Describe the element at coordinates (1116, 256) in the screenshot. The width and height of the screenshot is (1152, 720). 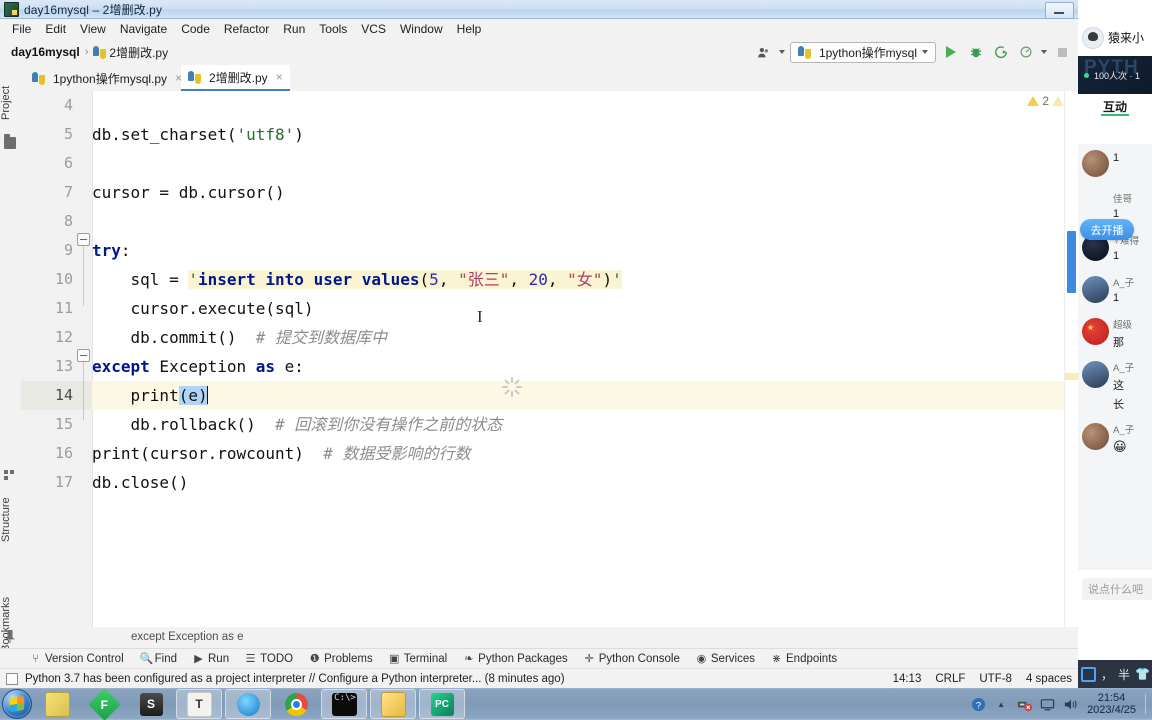
I see `chat-text: 1` at that location.